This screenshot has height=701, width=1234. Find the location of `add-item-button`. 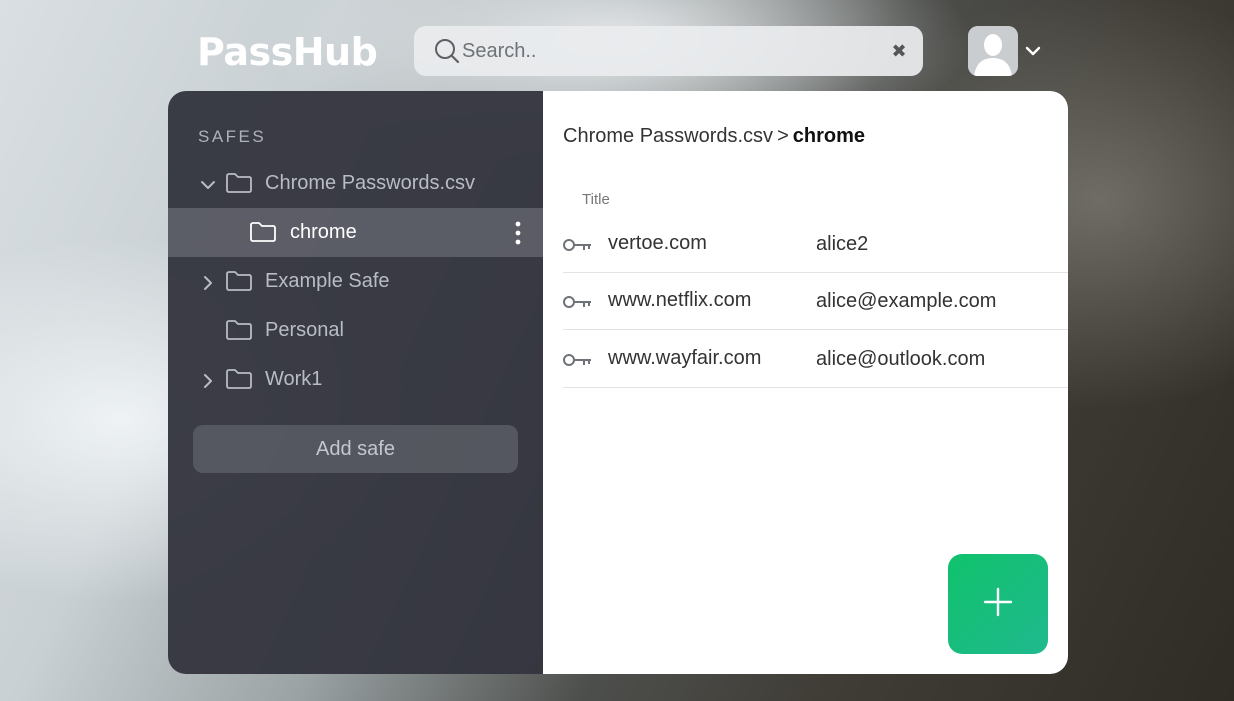

add-item-button is located at coordinates (998, 604).